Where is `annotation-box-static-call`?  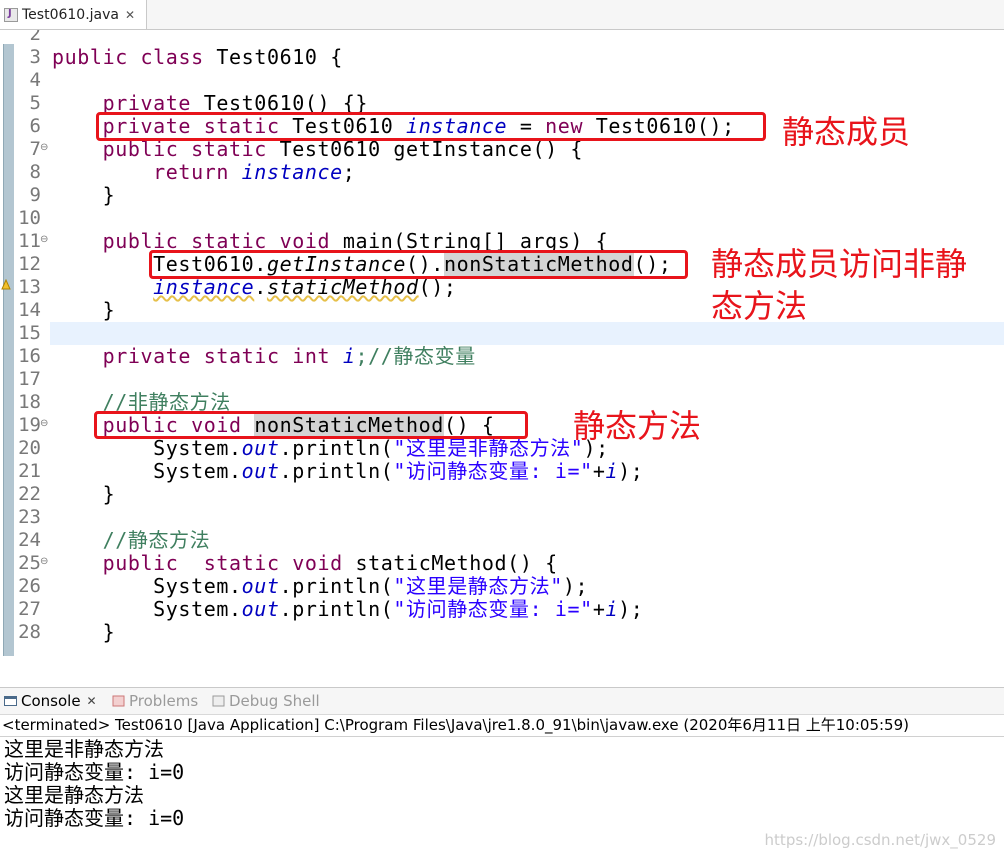
annotation-box-static-call is located at coordinates (418, 264).